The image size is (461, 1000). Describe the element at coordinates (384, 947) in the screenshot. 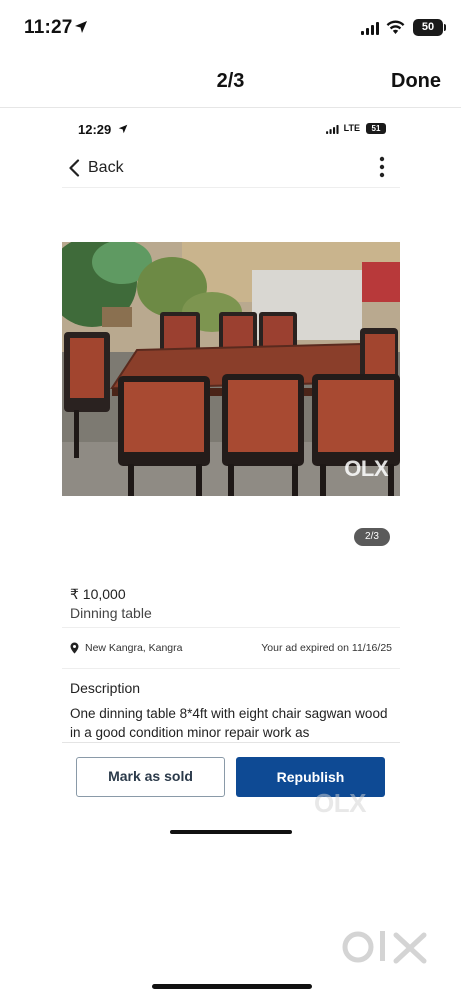

I see `olx-logo-watermark` at that location.